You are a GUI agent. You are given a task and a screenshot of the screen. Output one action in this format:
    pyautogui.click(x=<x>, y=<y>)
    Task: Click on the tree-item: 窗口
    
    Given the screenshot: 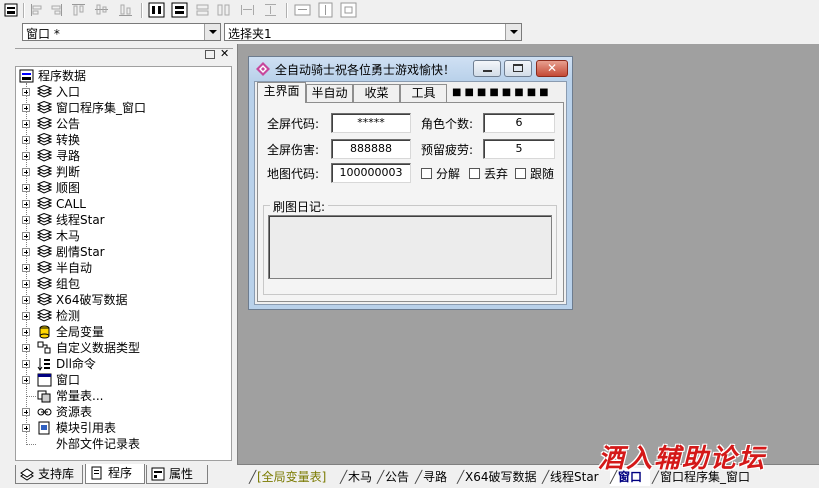 What is the action you would take?
    pyautogui.click(x=123, y=380)
    